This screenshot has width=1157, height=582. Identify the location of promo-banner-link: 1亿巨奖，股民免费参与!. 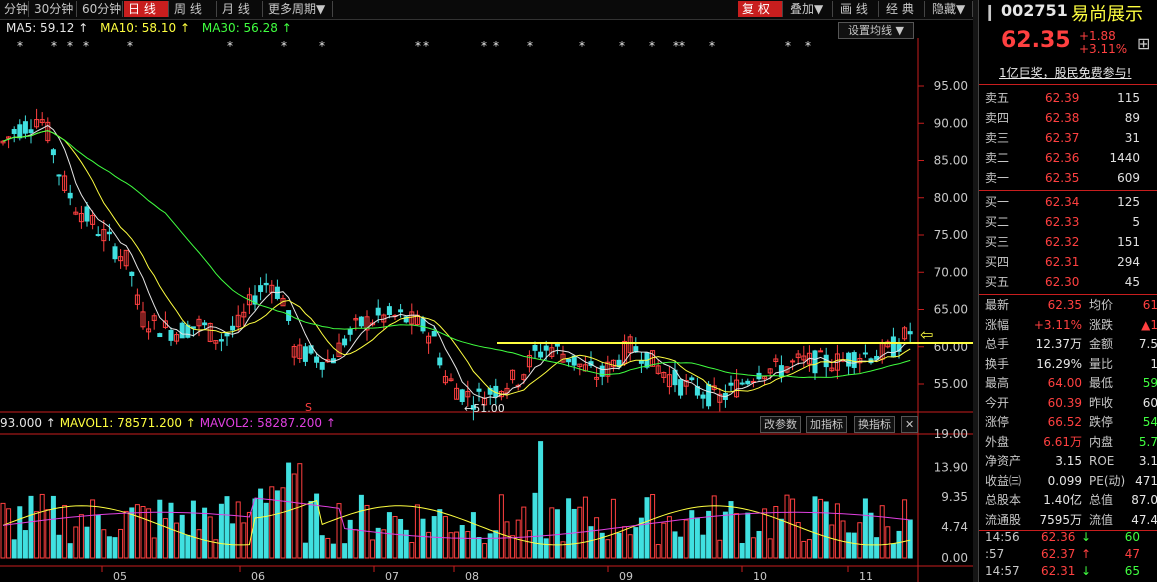
(1065, 72).